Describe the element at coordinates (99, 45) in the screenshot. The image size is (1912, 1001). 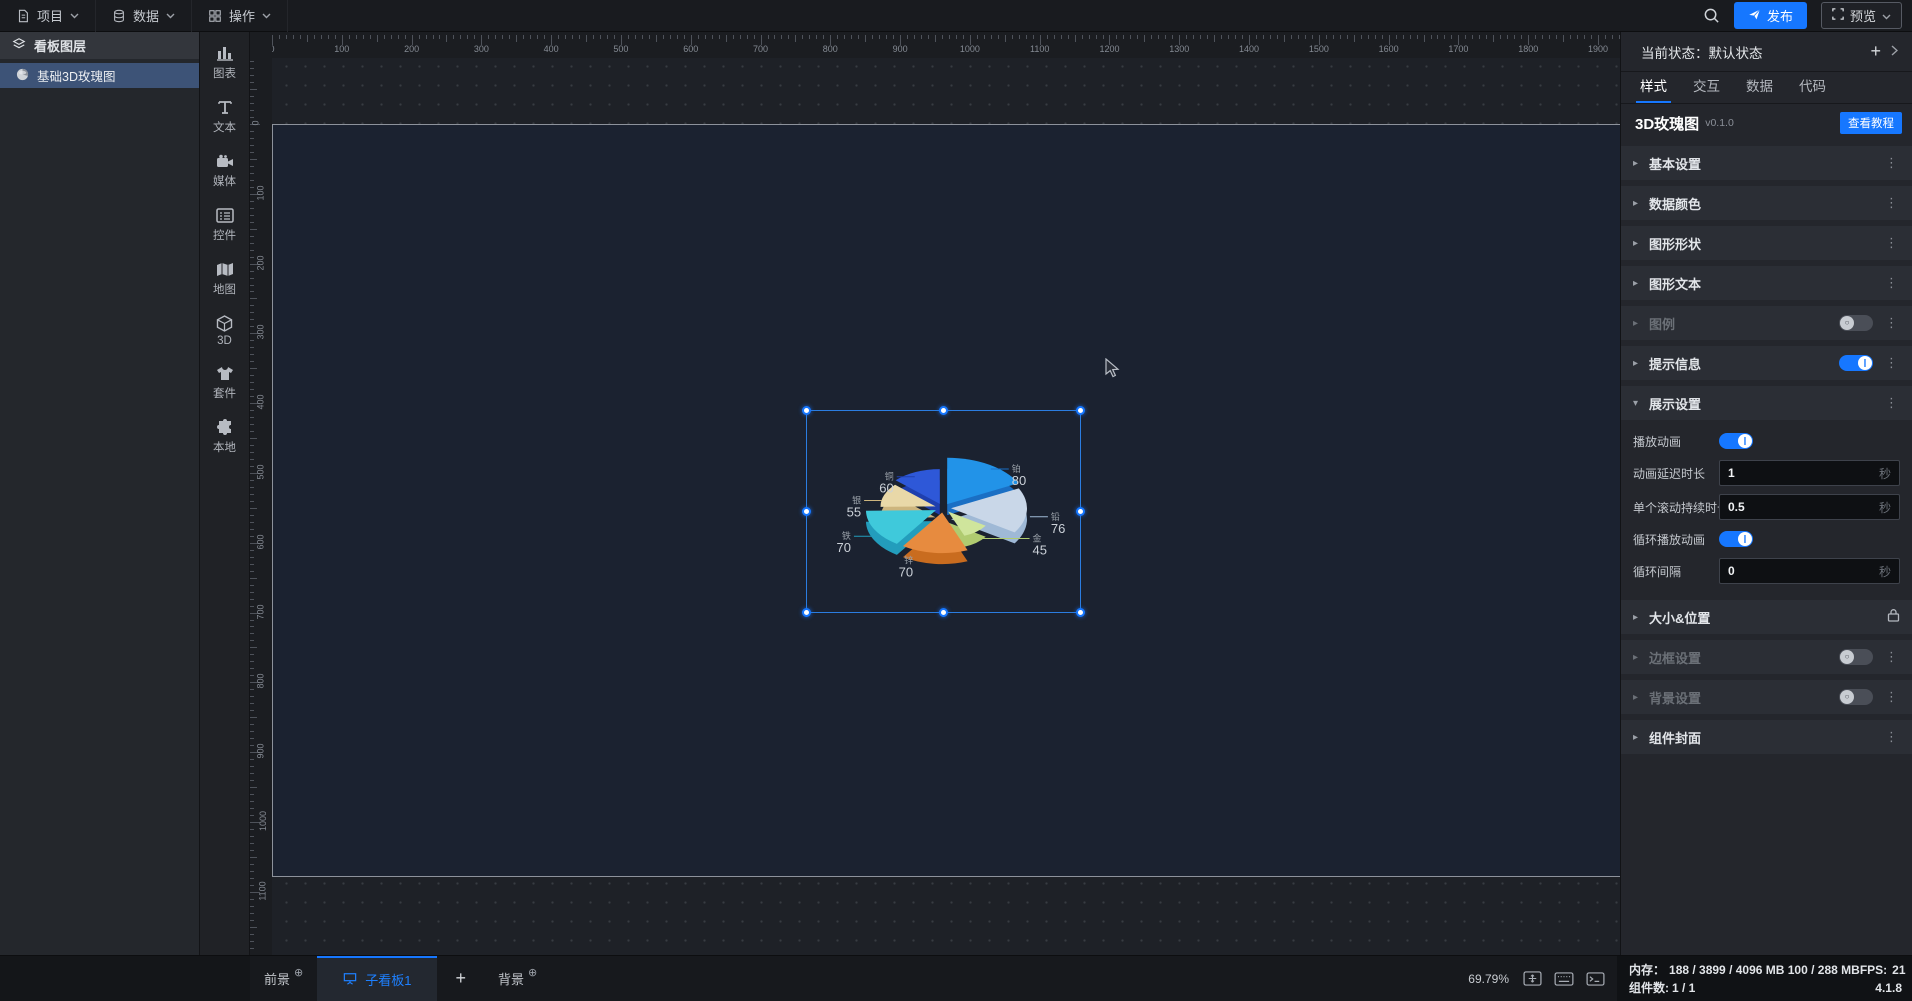
I see `layers-panel-header: 看板图层` at that location.